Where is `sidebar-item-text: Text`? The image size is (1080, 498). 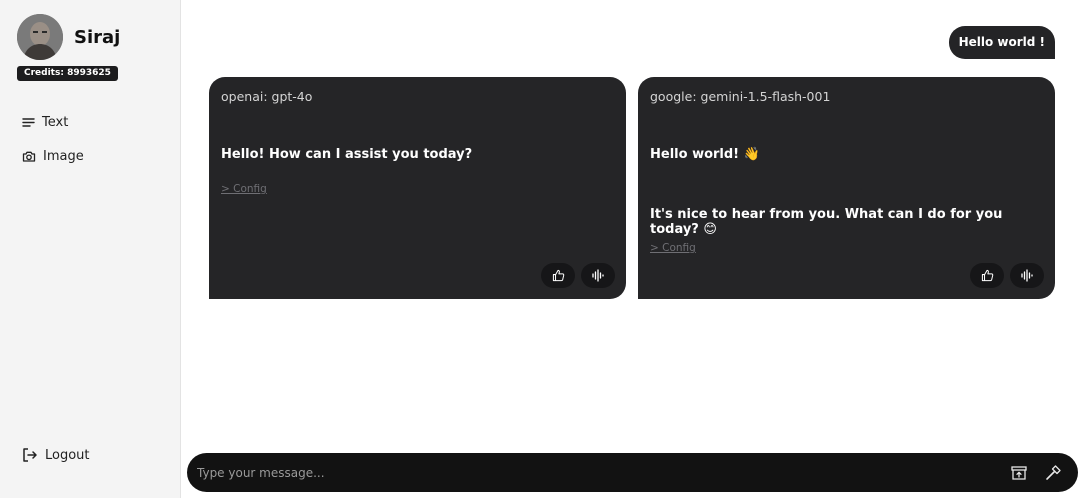
sidebar-item-text: Text is located at coordinates (45, 122).